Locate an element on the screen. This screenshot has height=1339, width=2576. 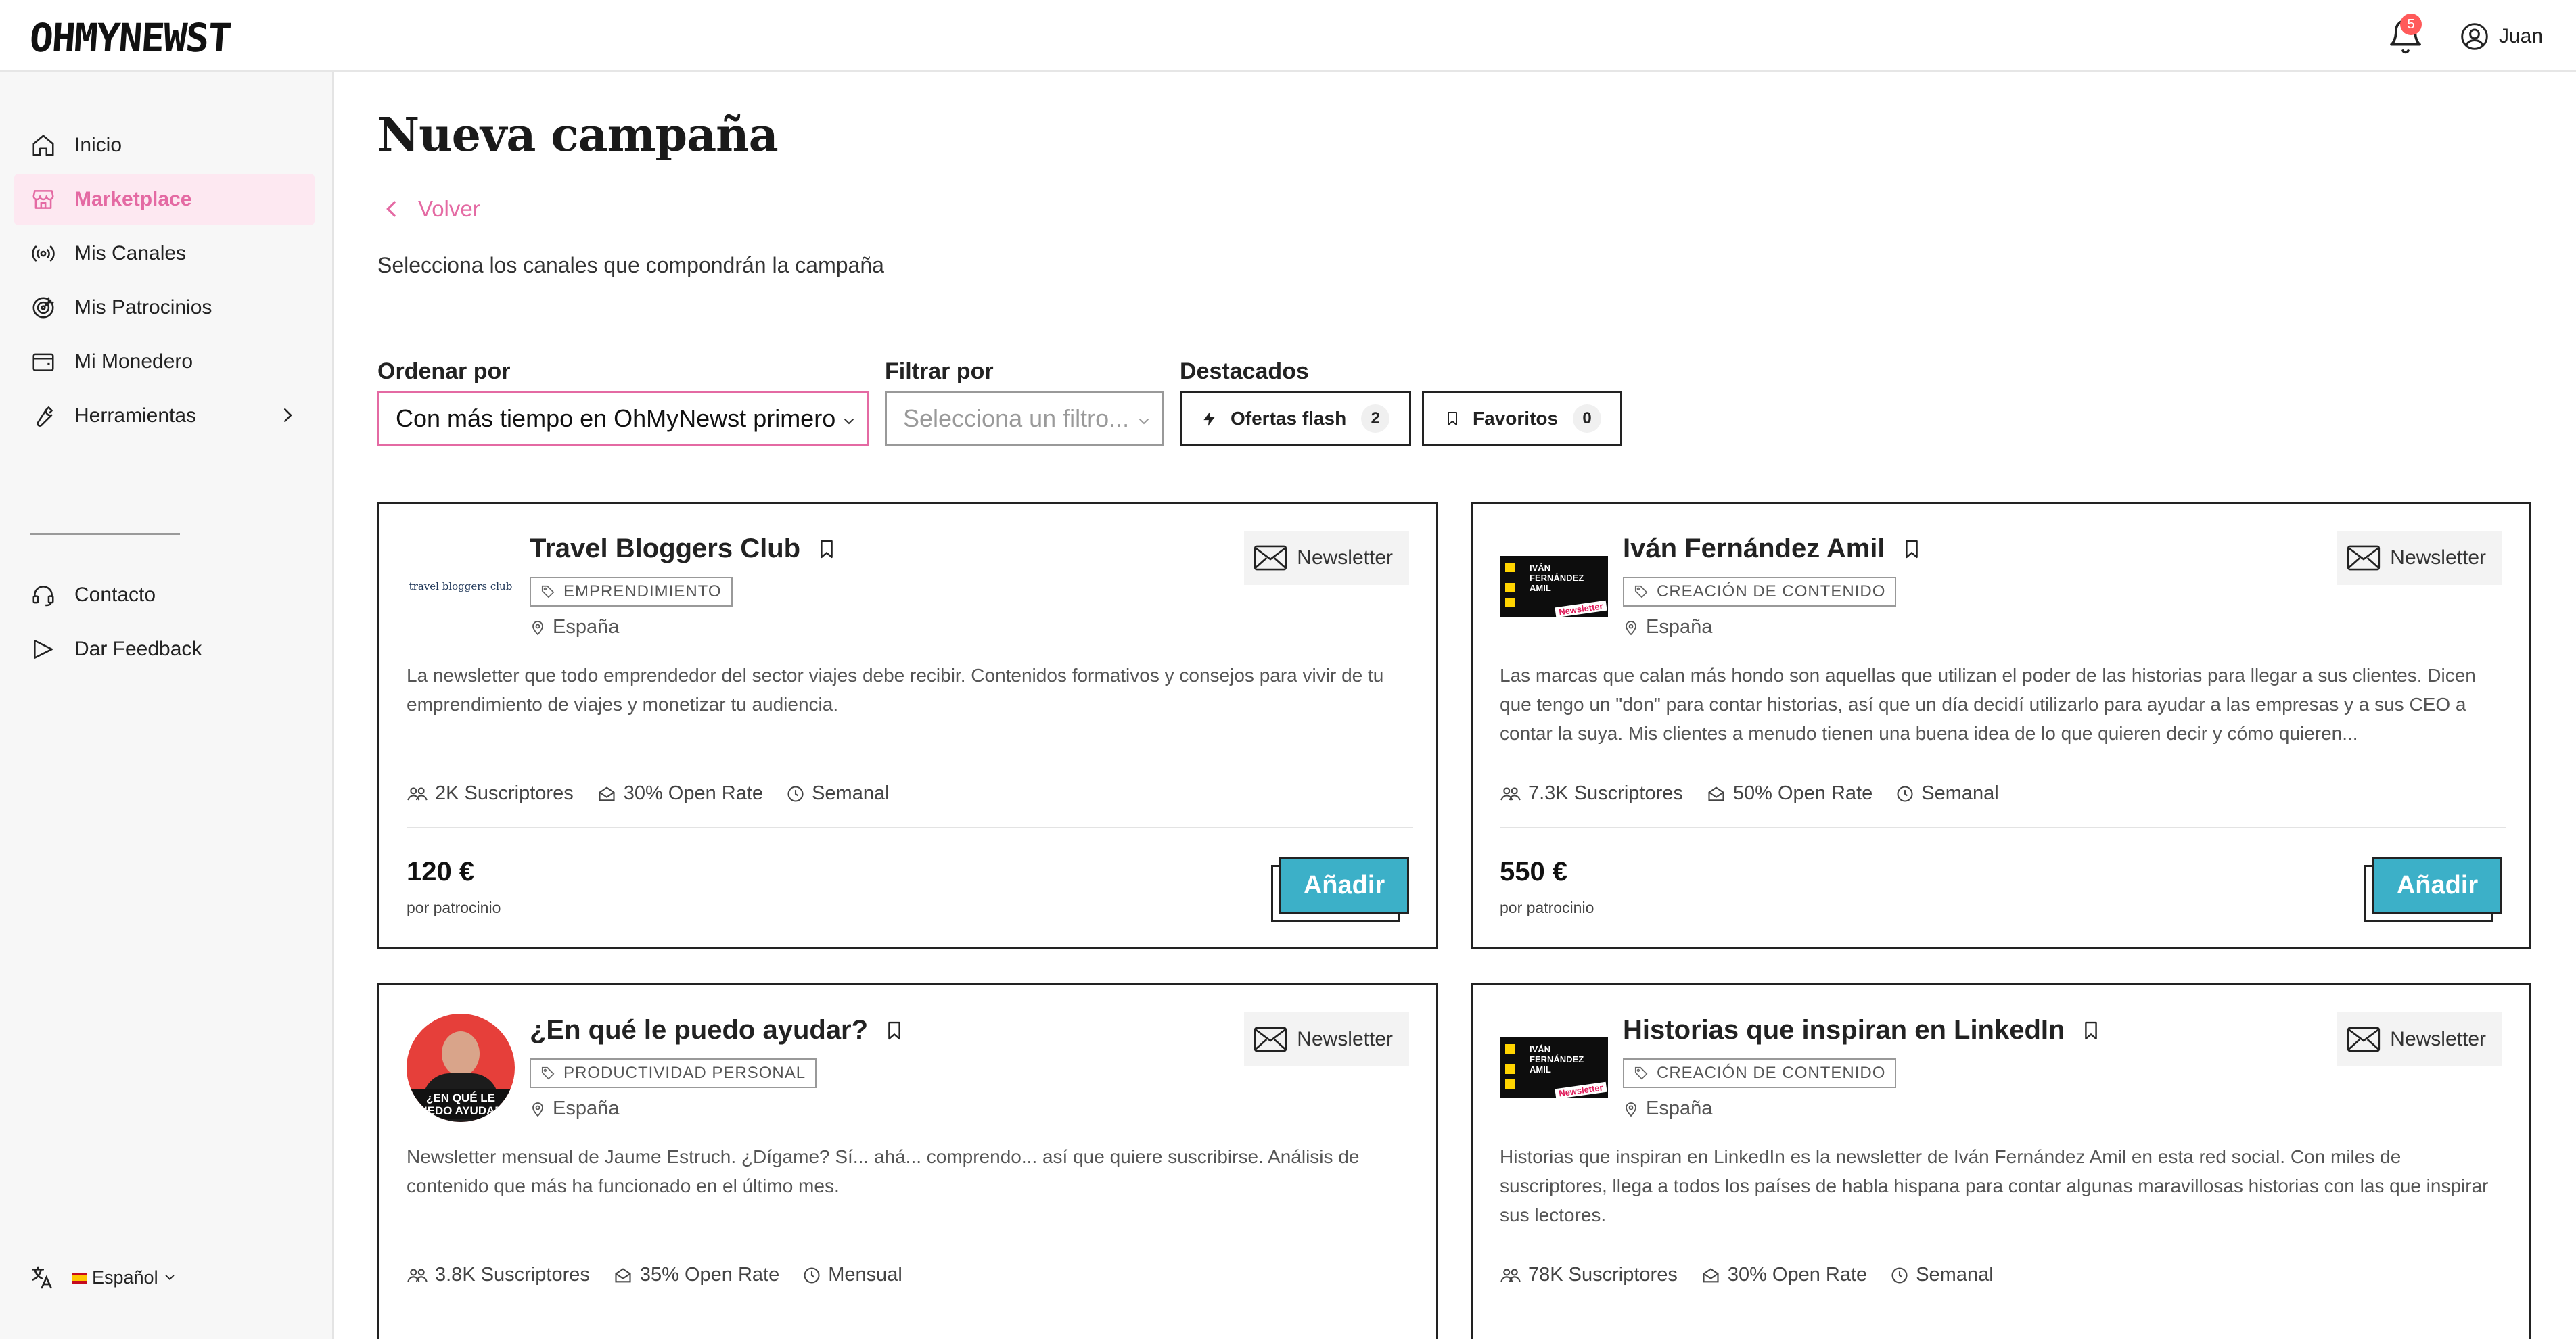
target-icon is located at coordinates (43, 308).